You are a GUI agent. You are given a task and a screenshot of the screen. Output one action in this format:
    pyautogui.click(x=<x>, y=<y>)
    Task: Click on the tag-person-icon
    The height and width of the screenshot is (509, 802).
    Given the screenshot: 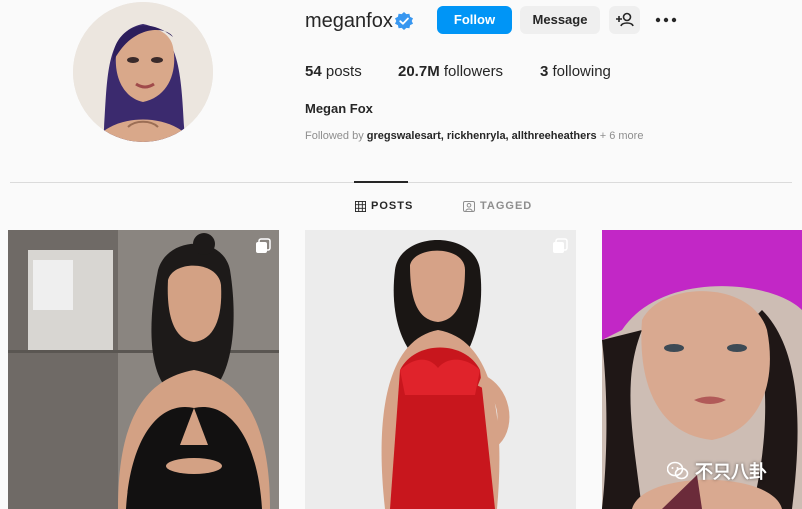 What is the action you would take?
    pyautogui.click(x=469, y=206)
    